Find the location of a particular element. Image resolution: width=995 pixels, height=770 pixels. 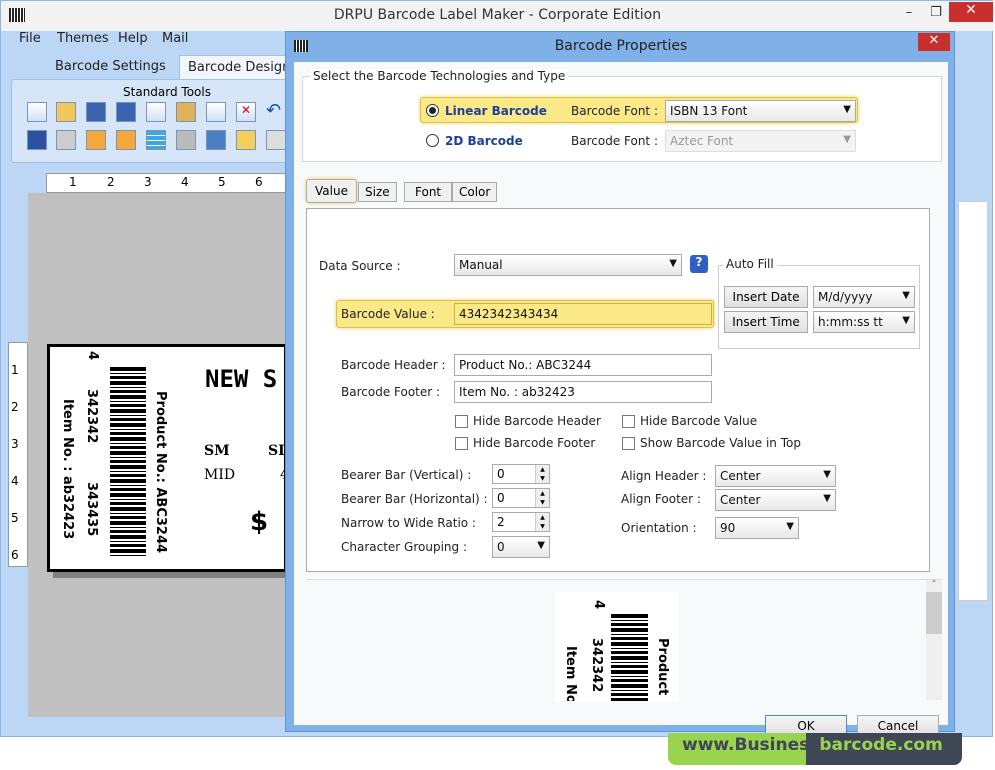

bearer-vertical-spinner: 0 ▲ ▼ is located at coordinates (521, 474).